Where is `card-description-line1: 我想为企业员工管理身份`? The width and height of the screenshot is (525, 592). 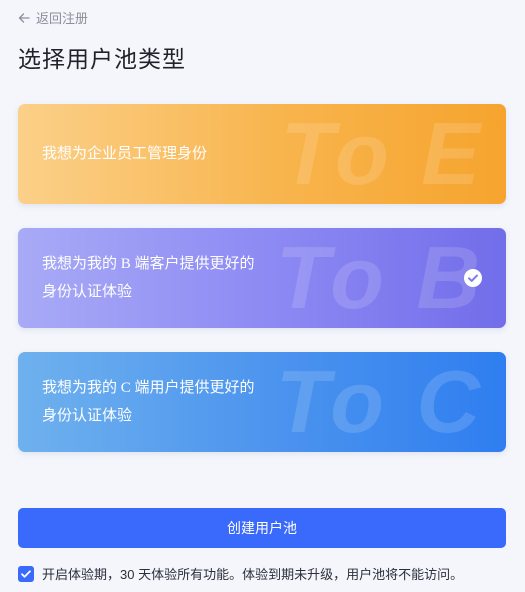
card-description-line1: 我想为企业员工管理身份 is located at coordinates (125, 154).